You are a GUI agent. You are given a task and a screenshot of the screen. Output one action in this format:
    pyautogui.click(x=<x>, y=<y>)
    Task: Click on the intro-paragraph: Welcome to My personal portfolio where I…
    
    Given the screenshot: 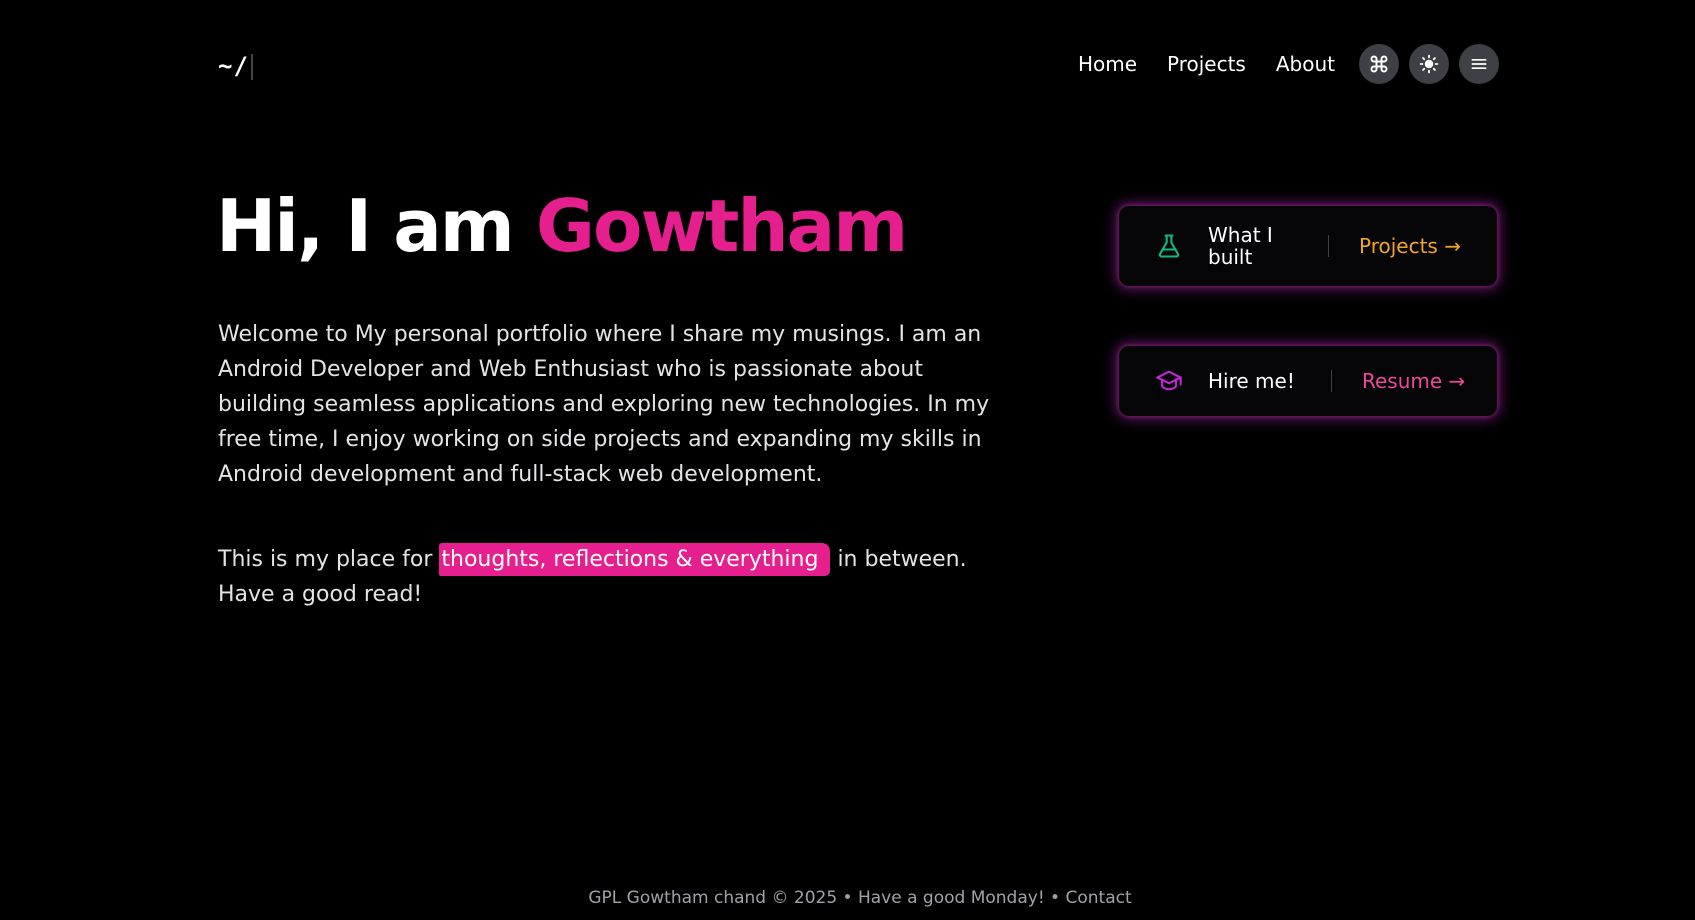 What is the action you would take?
    pyautogui.click(x=604, y=404)
    